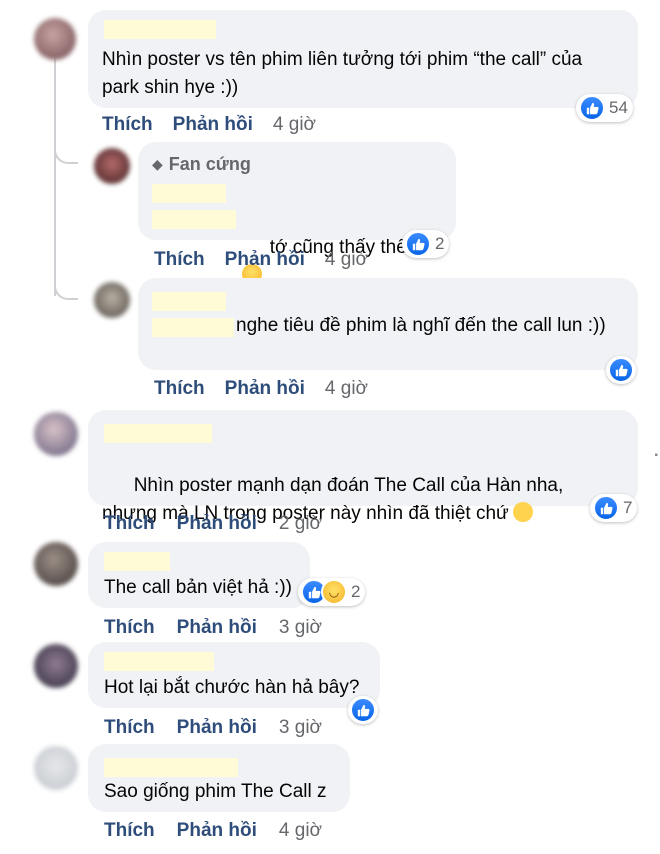 This screenshot has width=660, height=854. Describe the element at coordinates (209, 164) in the screenshot. I see `badge-label: Fan cứng` at that location.